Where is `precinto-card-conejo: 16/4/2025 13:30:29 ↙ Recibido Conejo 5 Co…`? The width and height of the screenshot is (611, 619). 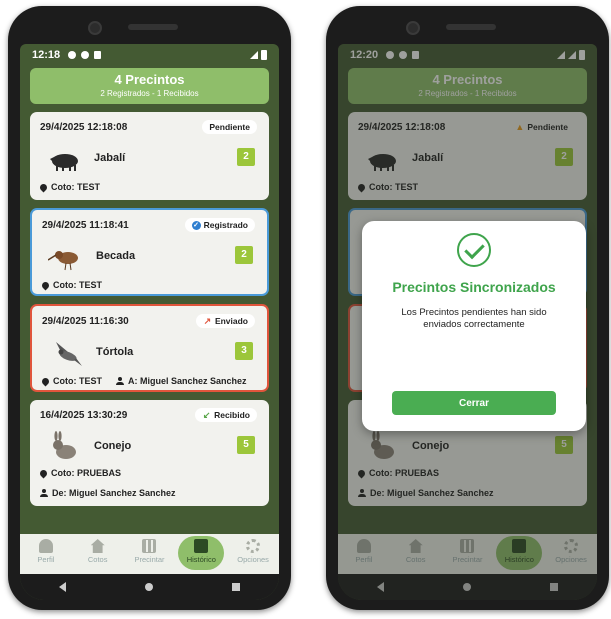 precinto-card-conejo: 16/4/2025 13:30:29 ↙ Recibido Conejo 5 Co… is located at coordinates (149, 453).